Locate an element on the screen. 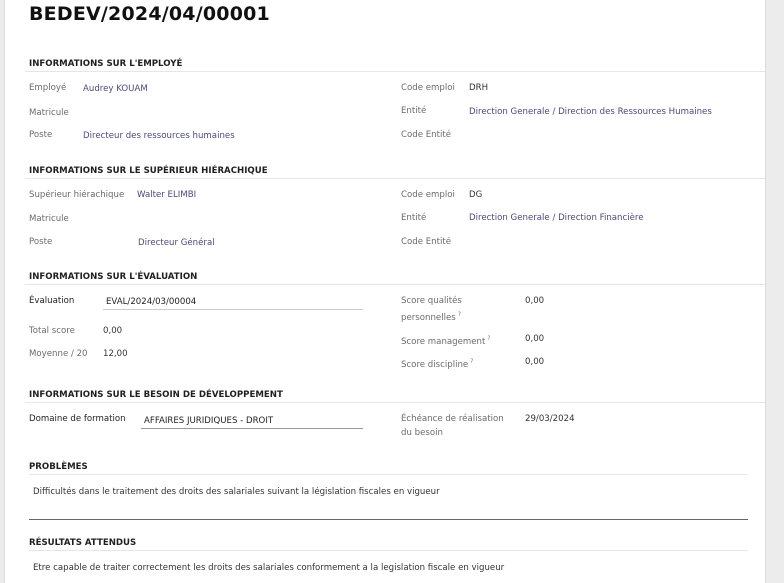  moyenne-value: 12,00 is located at coordinates (115, 354).